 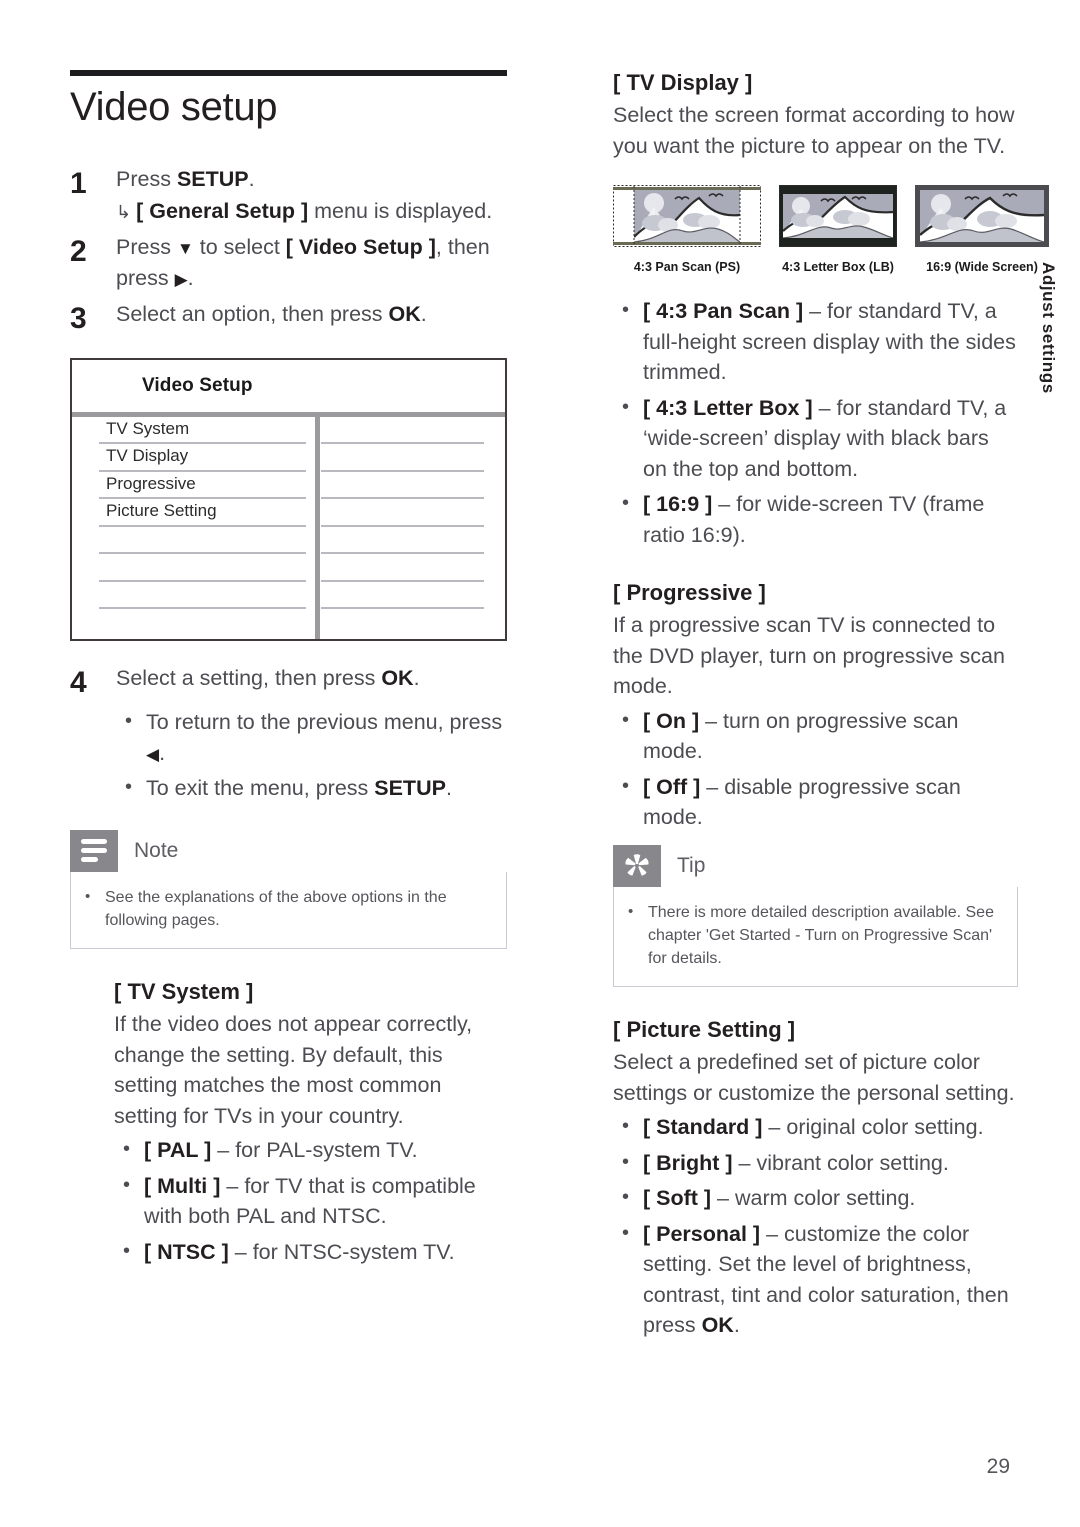 What do you see at coordinates (78, 252) in the screenshot?
I see `step-number: 2` at bounding box center [78, 252].